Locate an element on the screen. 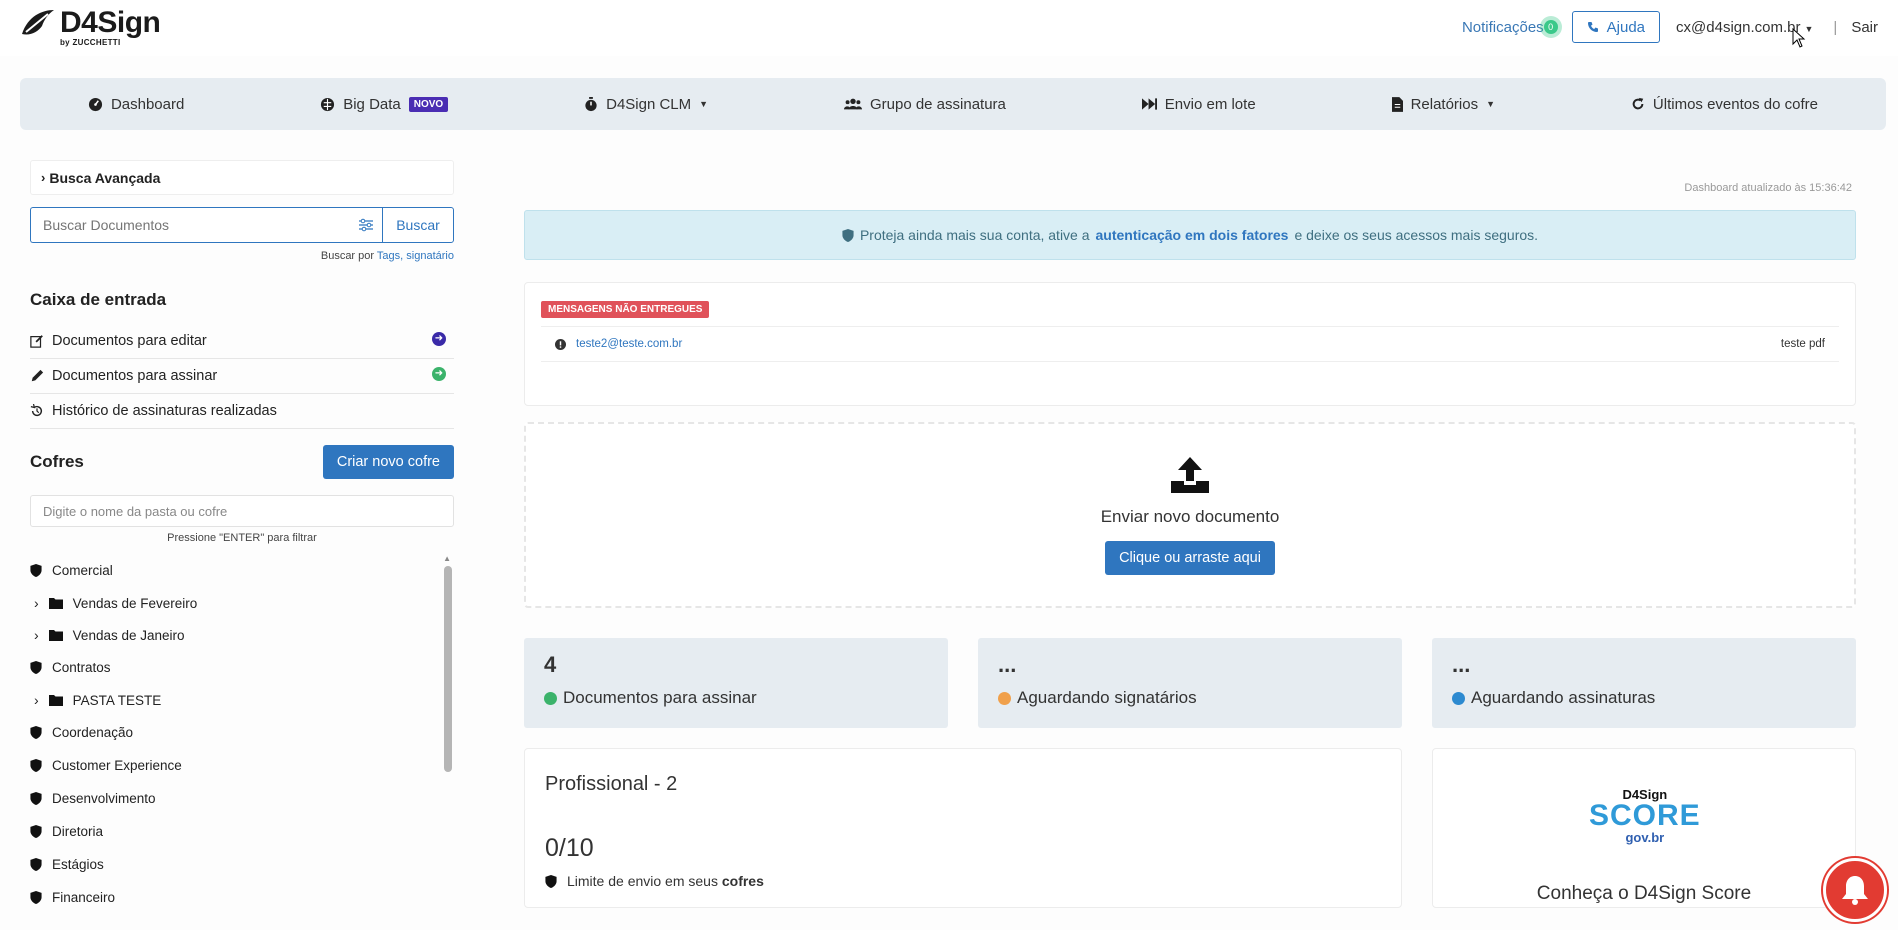  inbox-title: Caixa de entrada is located at coordinates (98, 299).